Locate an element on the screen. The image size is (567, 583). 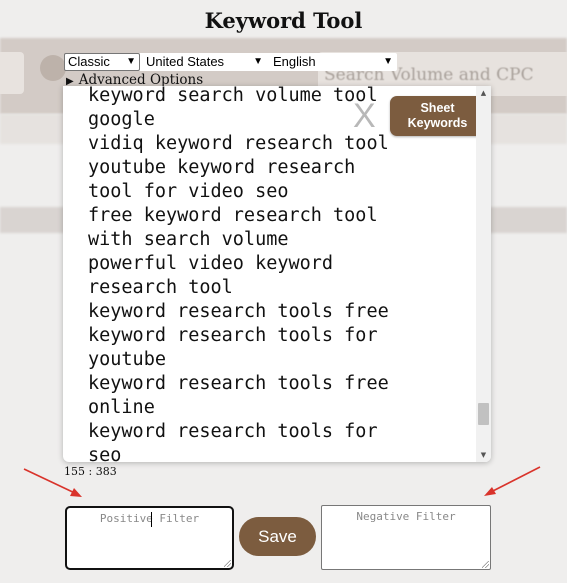
country-select: United States ▼ is located at coordinates (204, 62).